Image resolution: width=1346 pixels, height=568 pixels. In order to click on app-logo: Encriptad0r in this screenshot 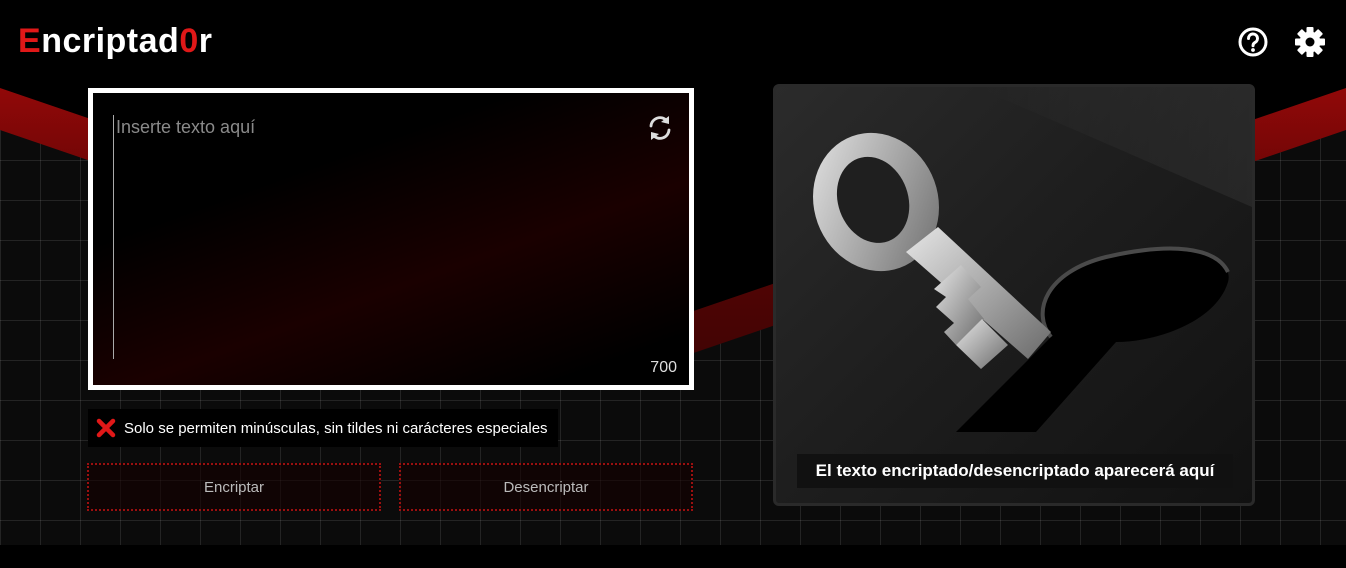, I will do `click(115, 41)`.